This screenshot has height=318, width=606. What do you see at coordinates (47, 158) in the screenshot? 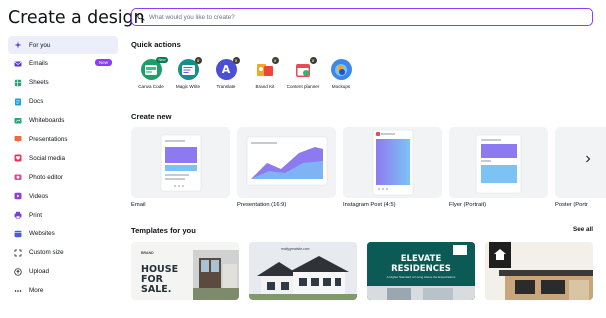
I see `sidebar-item-label: Social media` at bounding box center [47, 158].